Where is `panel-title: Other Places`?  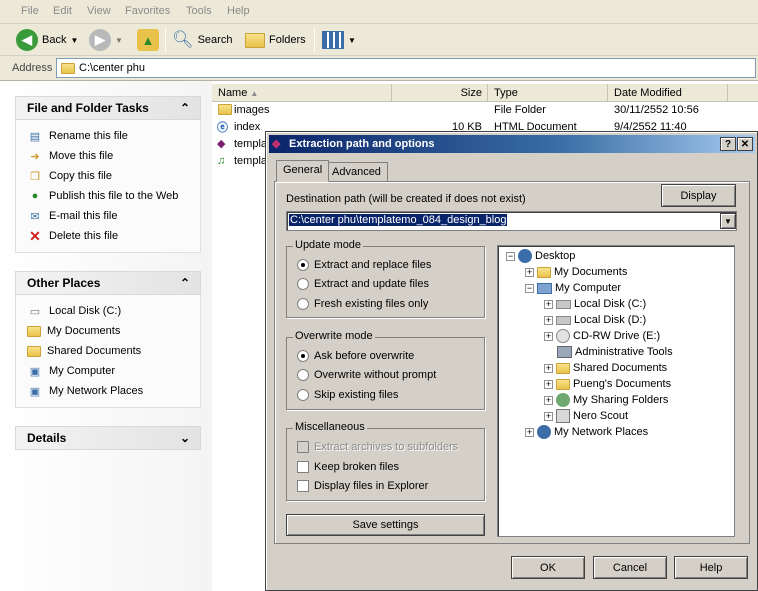 panel-title: Other Places is located at coordinates (64, 283).